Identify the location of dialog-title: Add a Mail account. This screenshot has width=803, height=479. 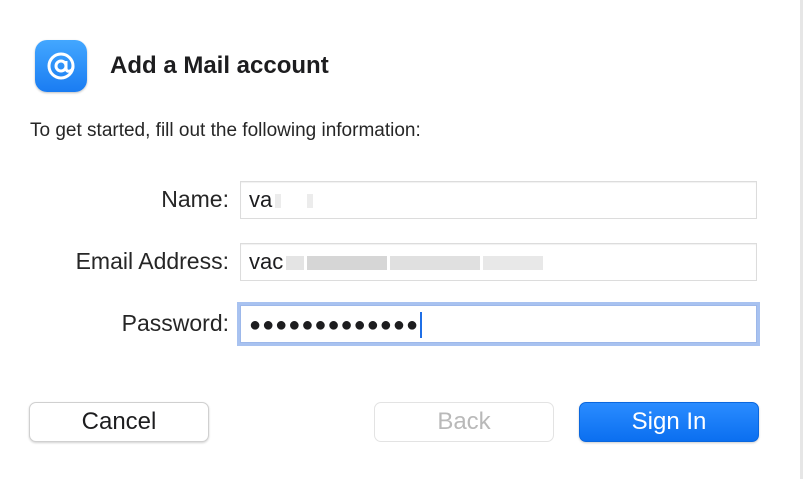
(219, 65).